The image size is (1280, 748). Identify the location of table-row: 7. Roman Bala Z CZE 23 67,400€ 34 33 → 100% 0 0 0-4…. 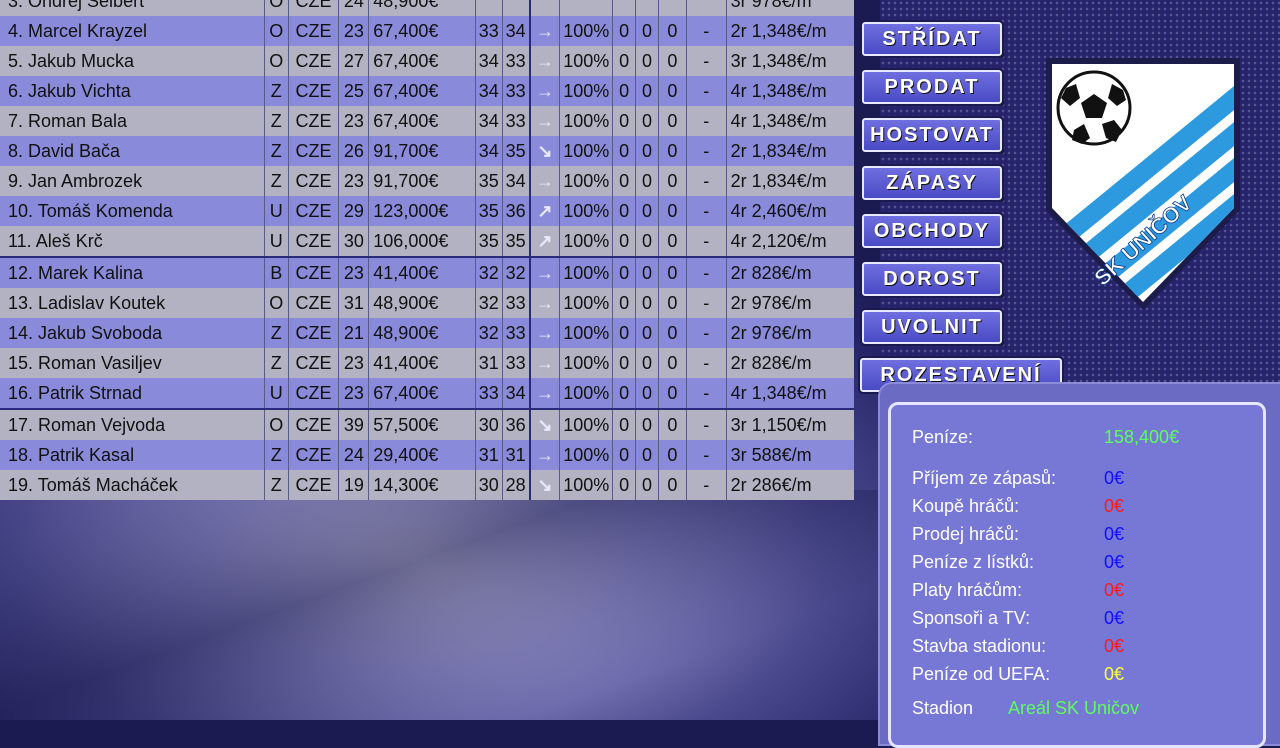
(427, 121).